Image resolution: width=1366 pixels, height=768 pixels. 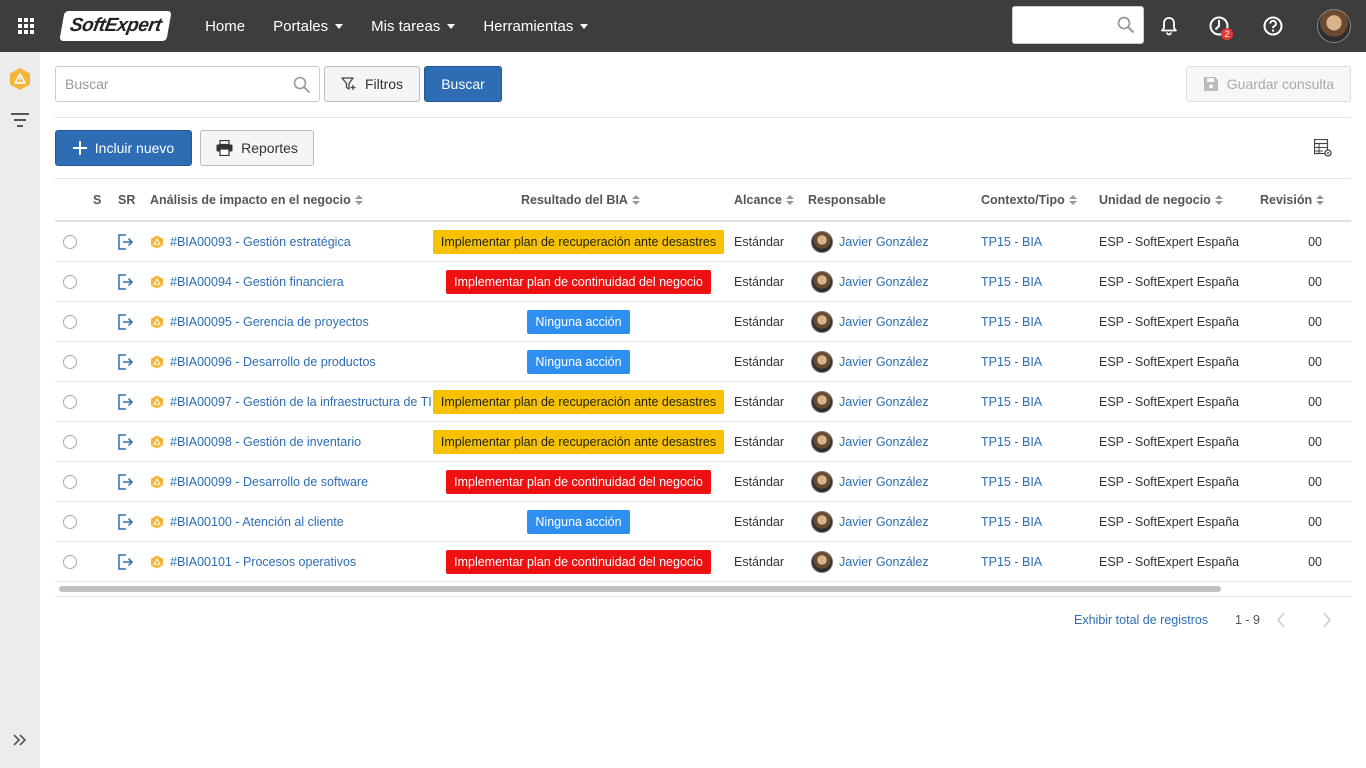 I want to click on search-field, so click(x=187, y=84).